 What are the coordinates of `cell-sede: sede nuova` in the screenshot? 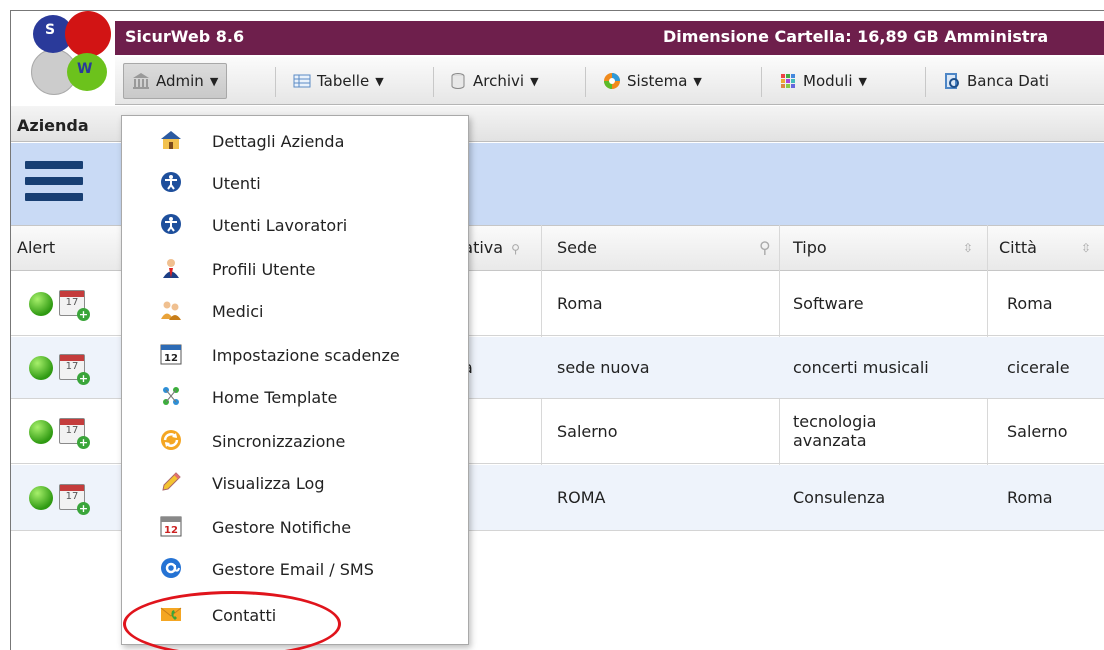 It's located at (603, 367).